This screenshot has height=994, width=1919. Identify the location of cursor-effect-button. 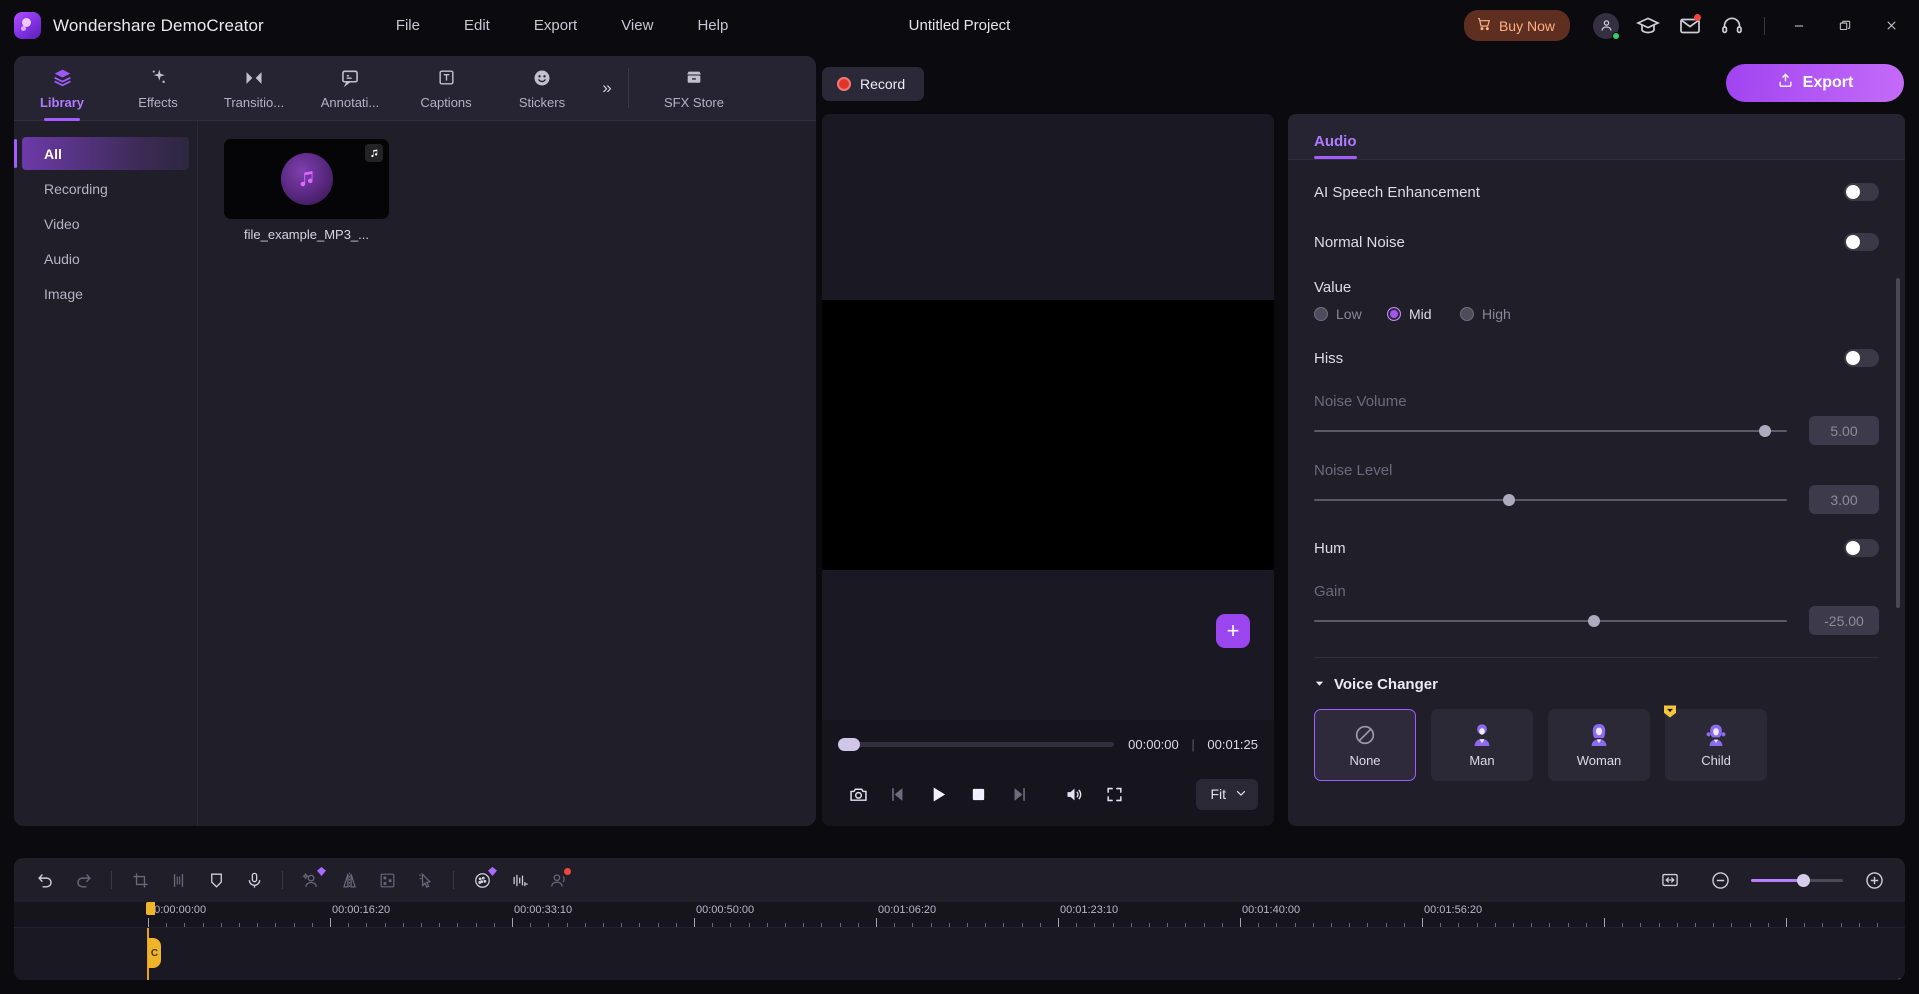
(425, 880).